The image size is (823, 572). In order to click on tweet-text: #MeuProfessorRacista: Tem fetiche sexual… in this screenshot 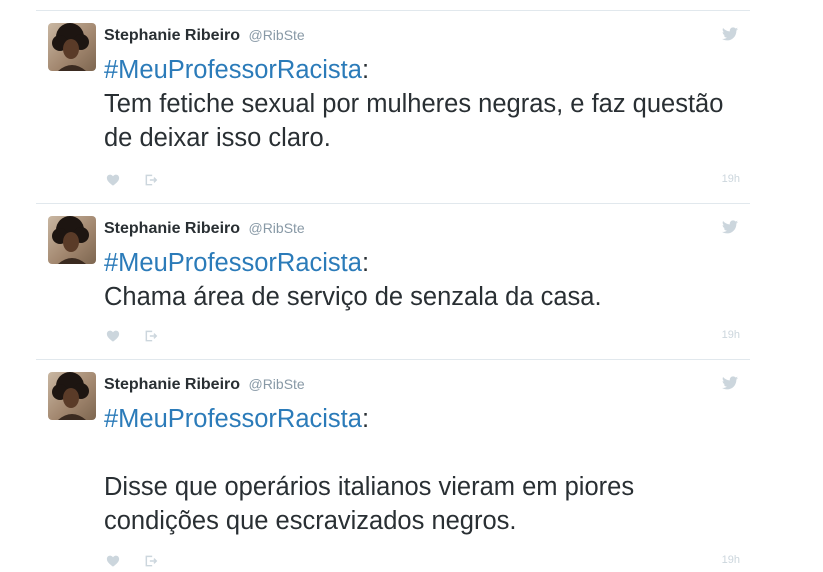, I will do `click(414, 104)`.